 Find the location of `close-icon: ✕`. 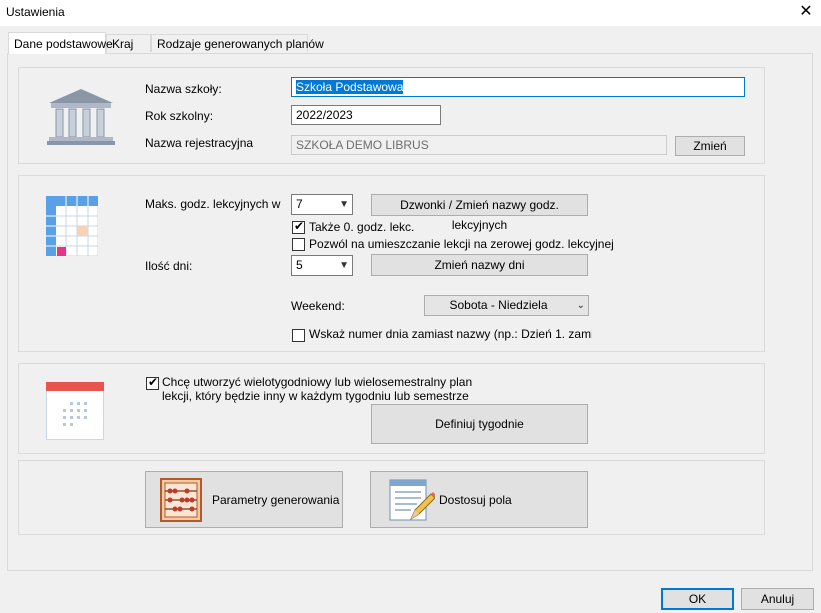

close-icon: ✕ is located at coordinates (806, 12).